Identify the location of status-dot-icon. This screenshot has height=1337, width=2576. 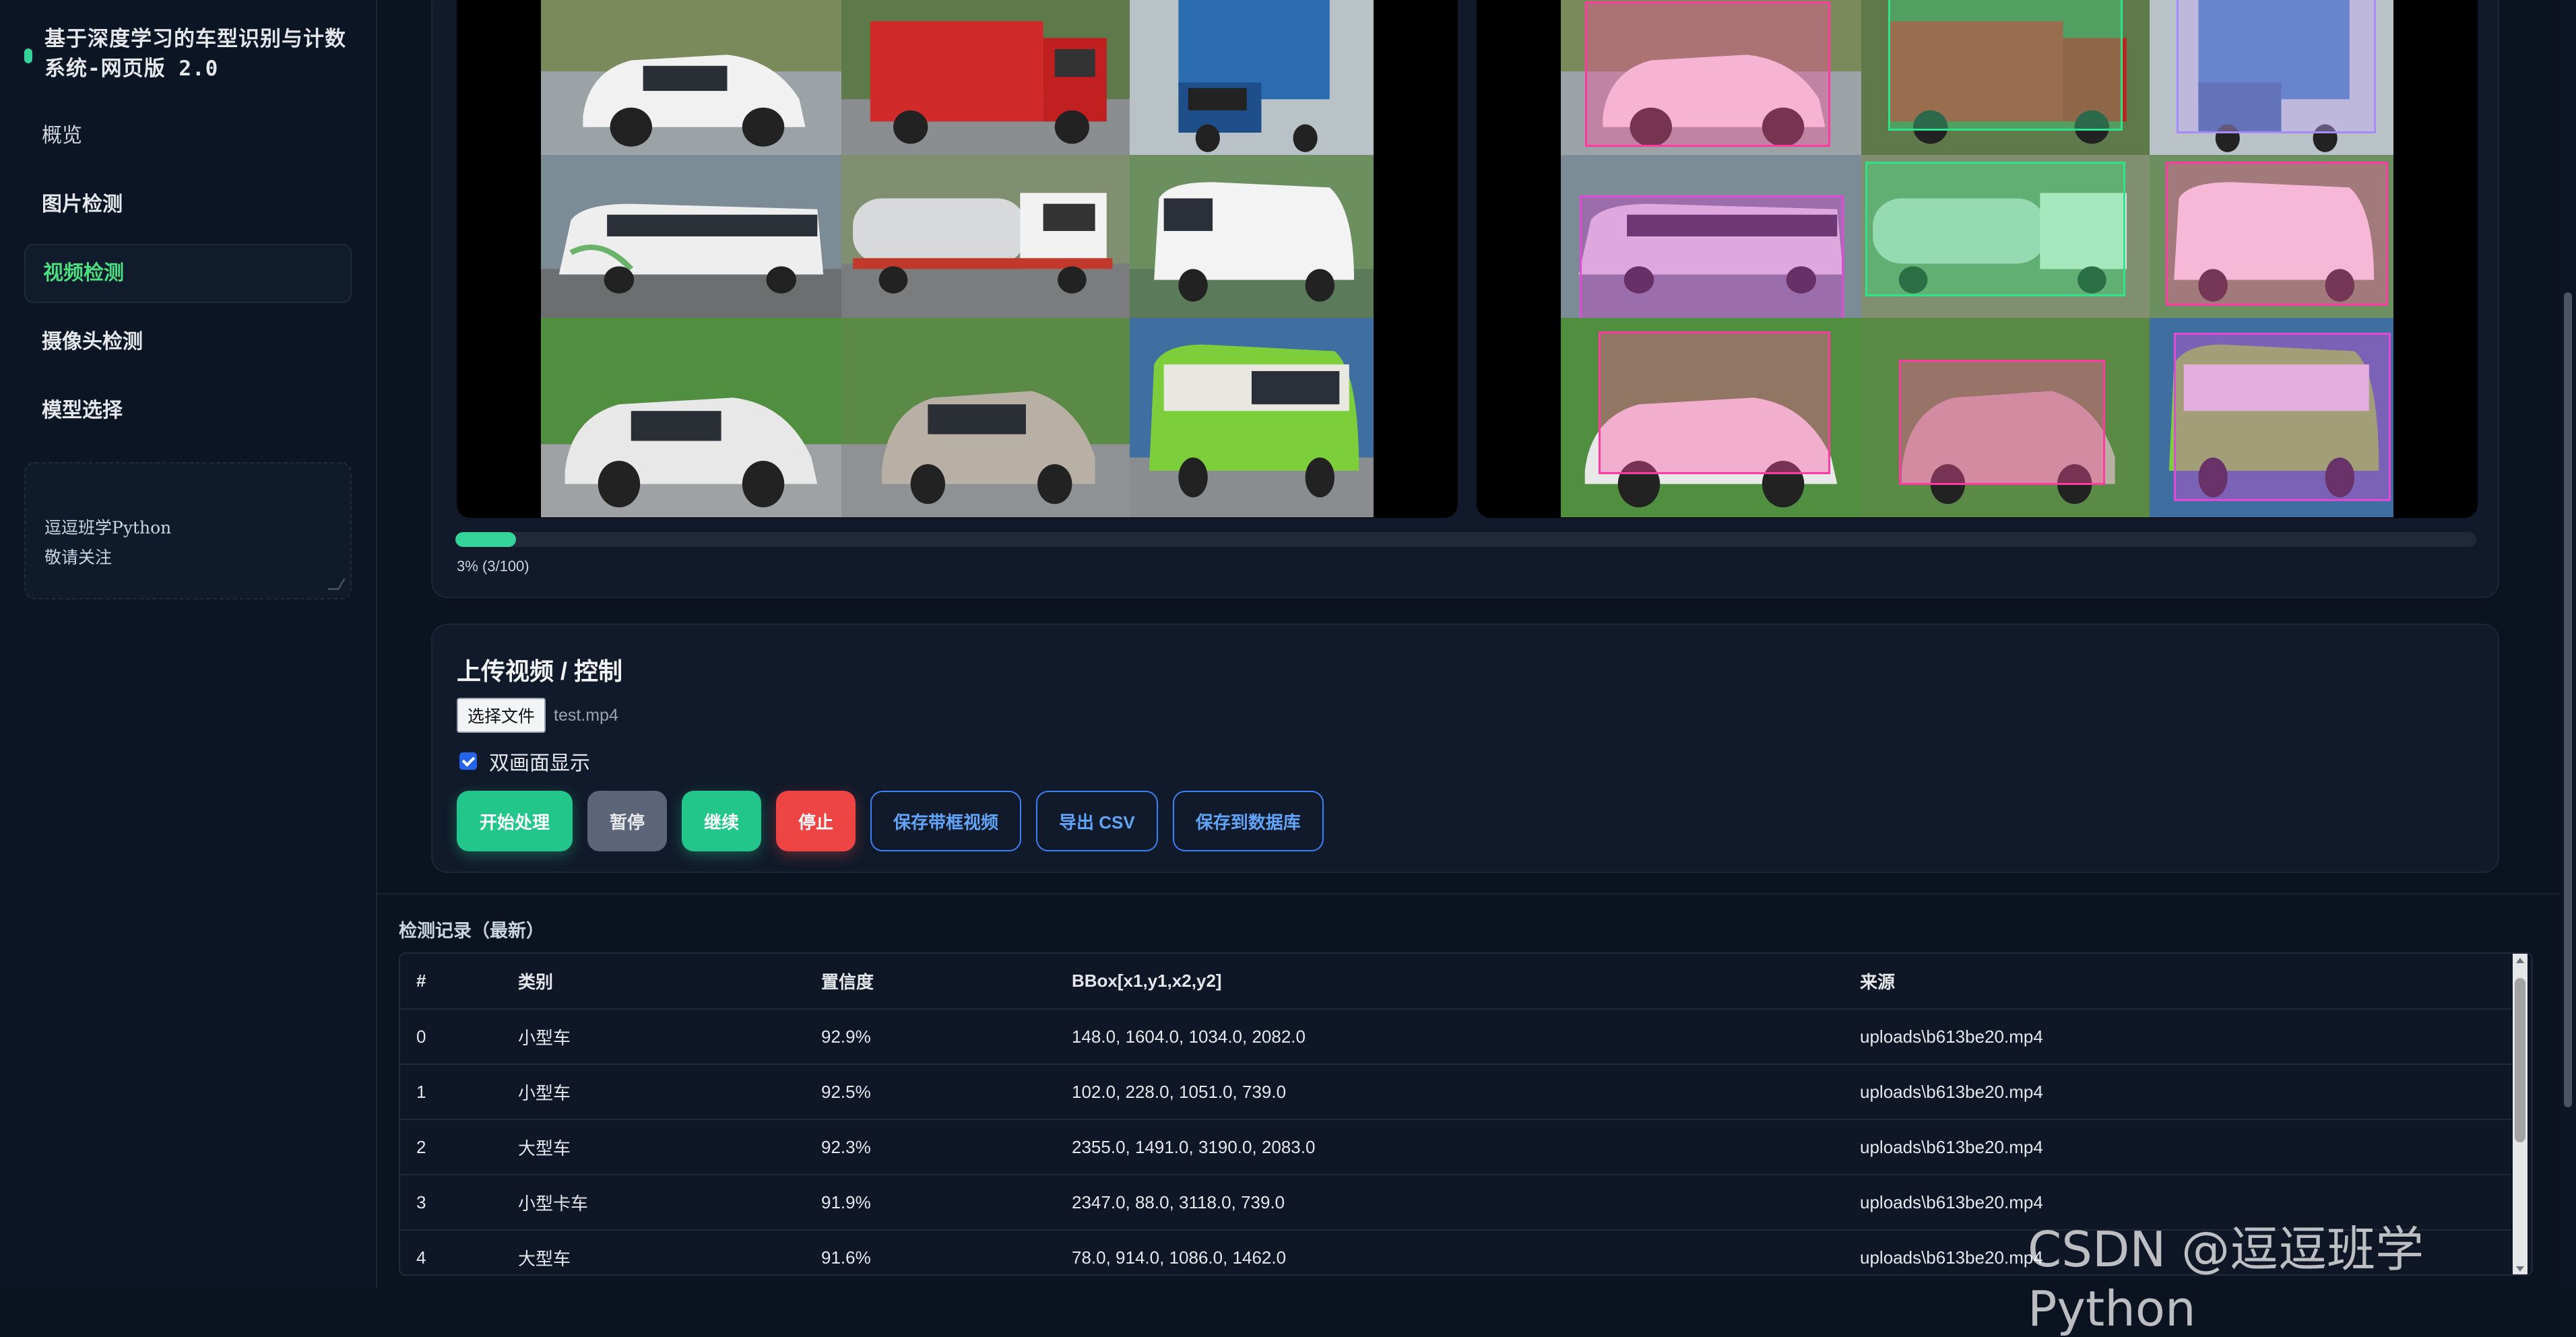
(28, 55).